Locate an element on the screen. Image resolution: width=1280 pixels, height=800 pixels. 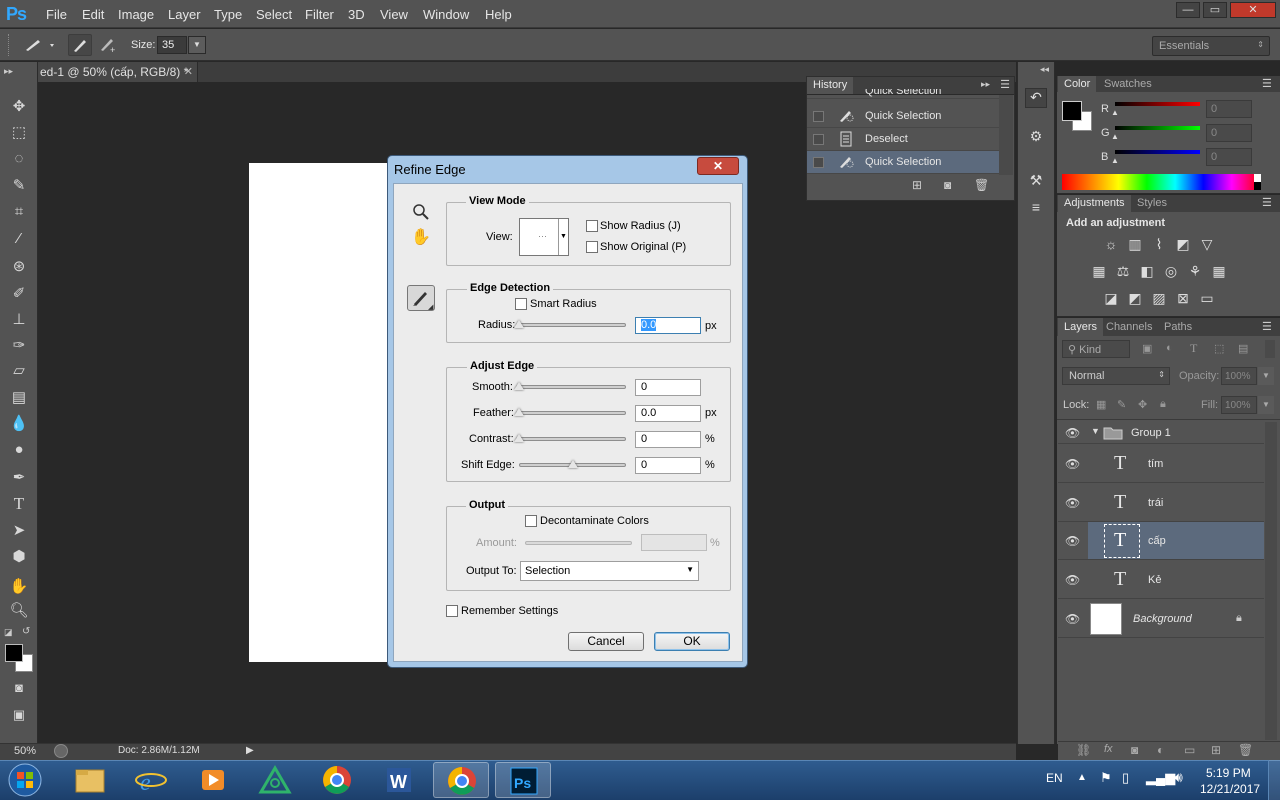
clock-date: 12/21/2017 is located at coordinates (1230, 789).